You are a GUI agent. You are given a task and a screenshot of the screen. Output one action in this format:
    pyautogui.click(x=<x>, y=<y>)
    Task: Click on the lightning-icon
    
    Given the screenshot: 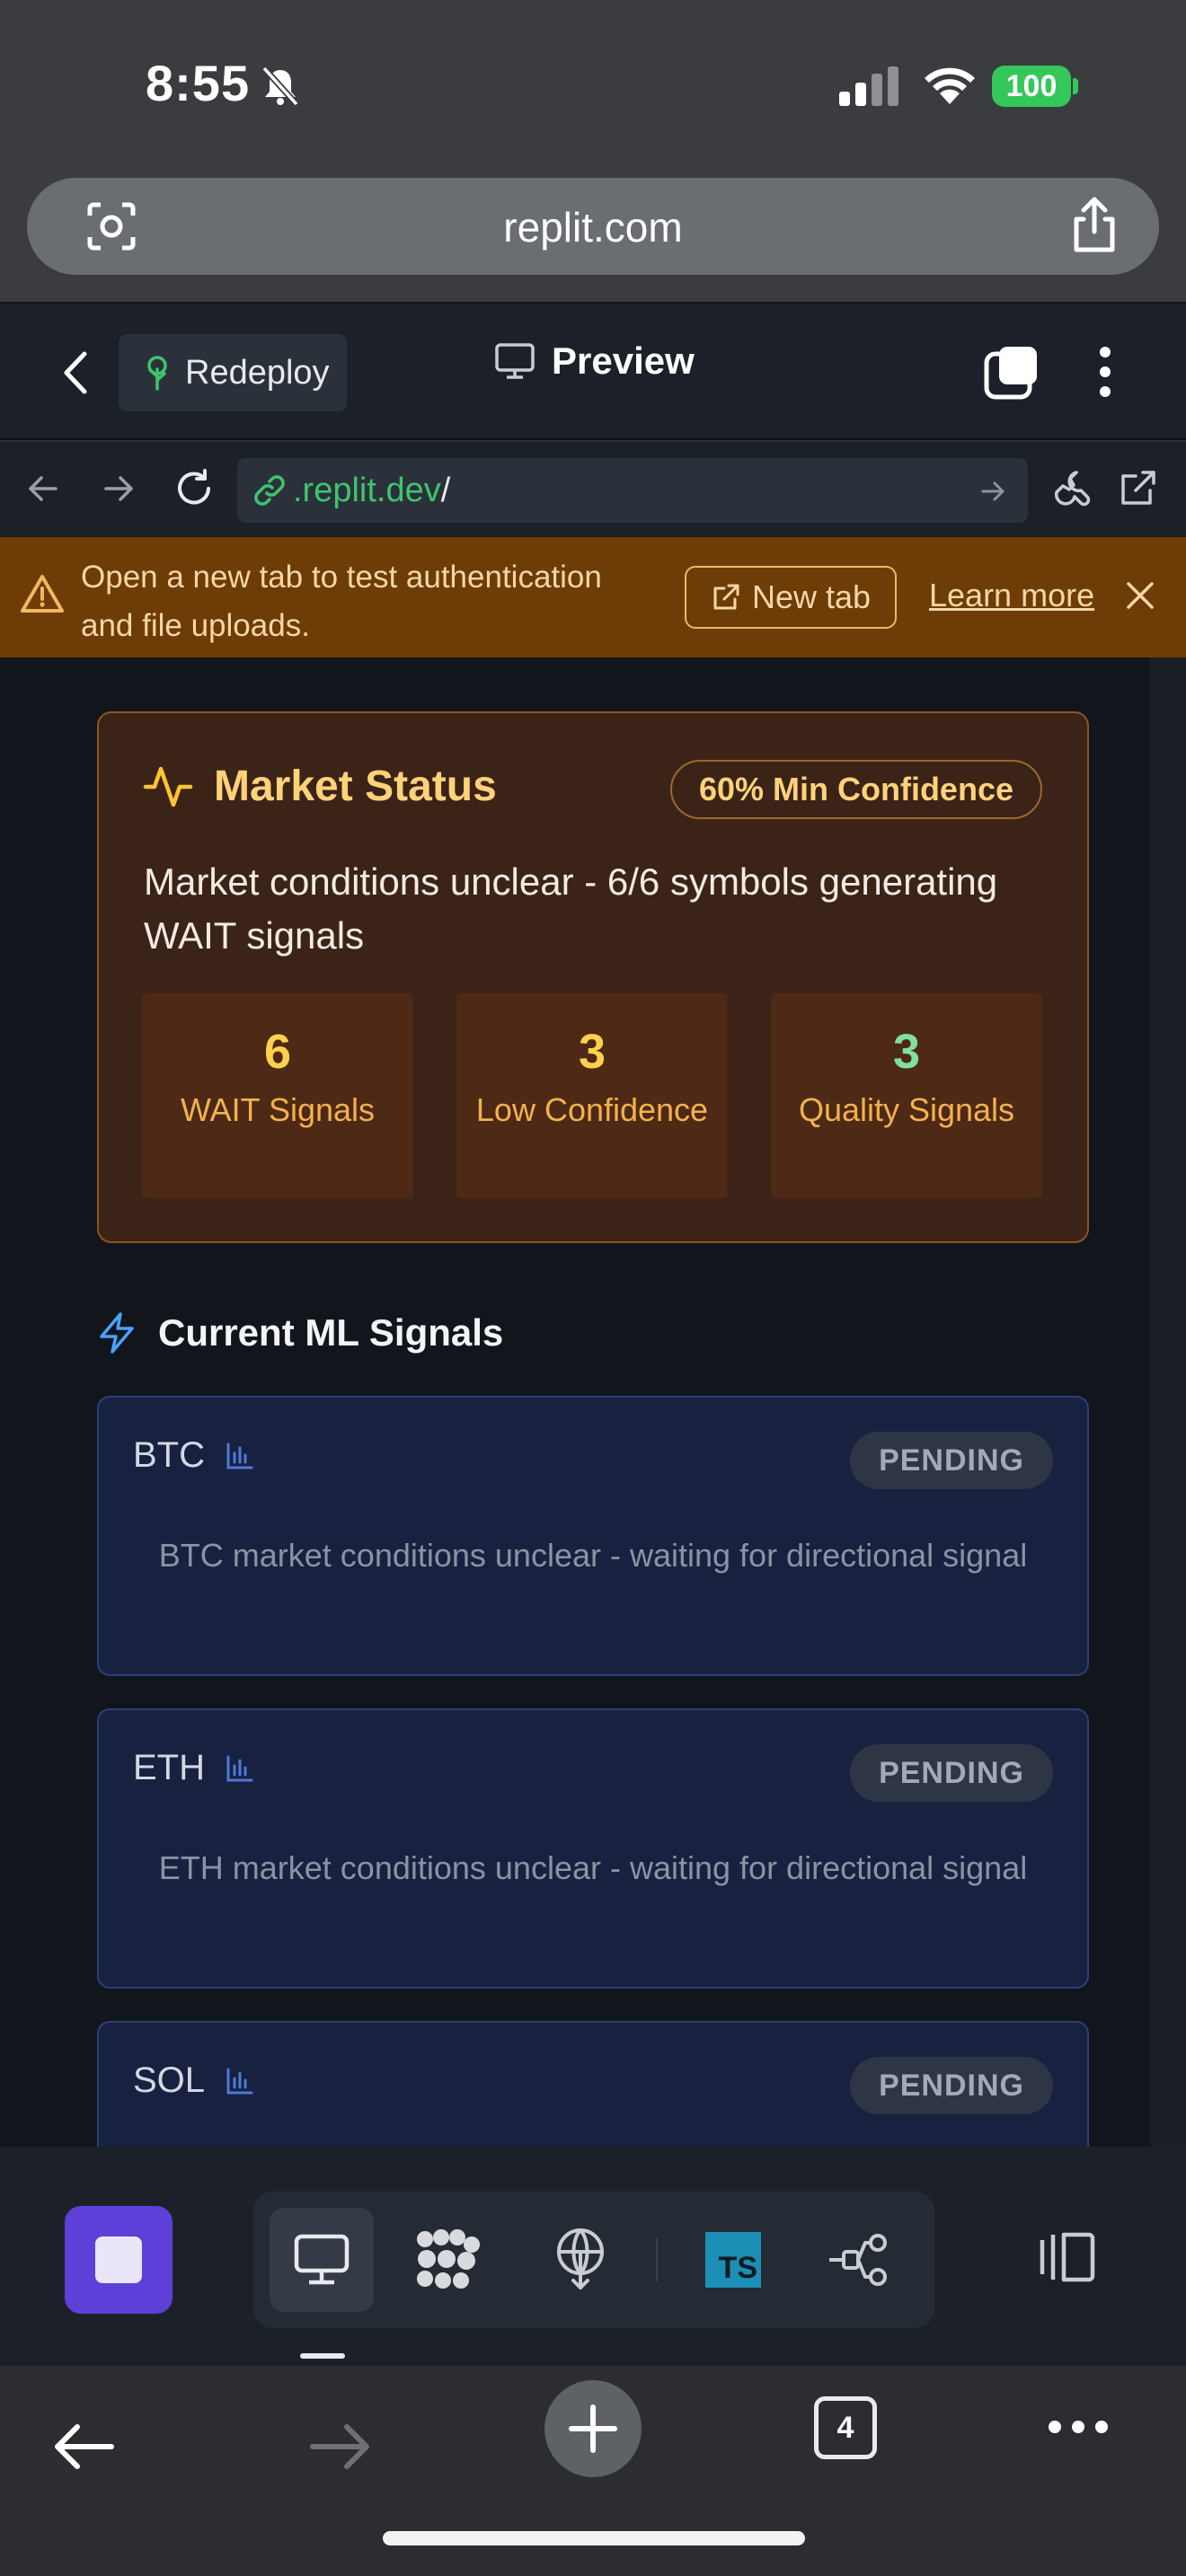 What is the action you would take?
    pyautogui.click(x=117, y=1332)
    